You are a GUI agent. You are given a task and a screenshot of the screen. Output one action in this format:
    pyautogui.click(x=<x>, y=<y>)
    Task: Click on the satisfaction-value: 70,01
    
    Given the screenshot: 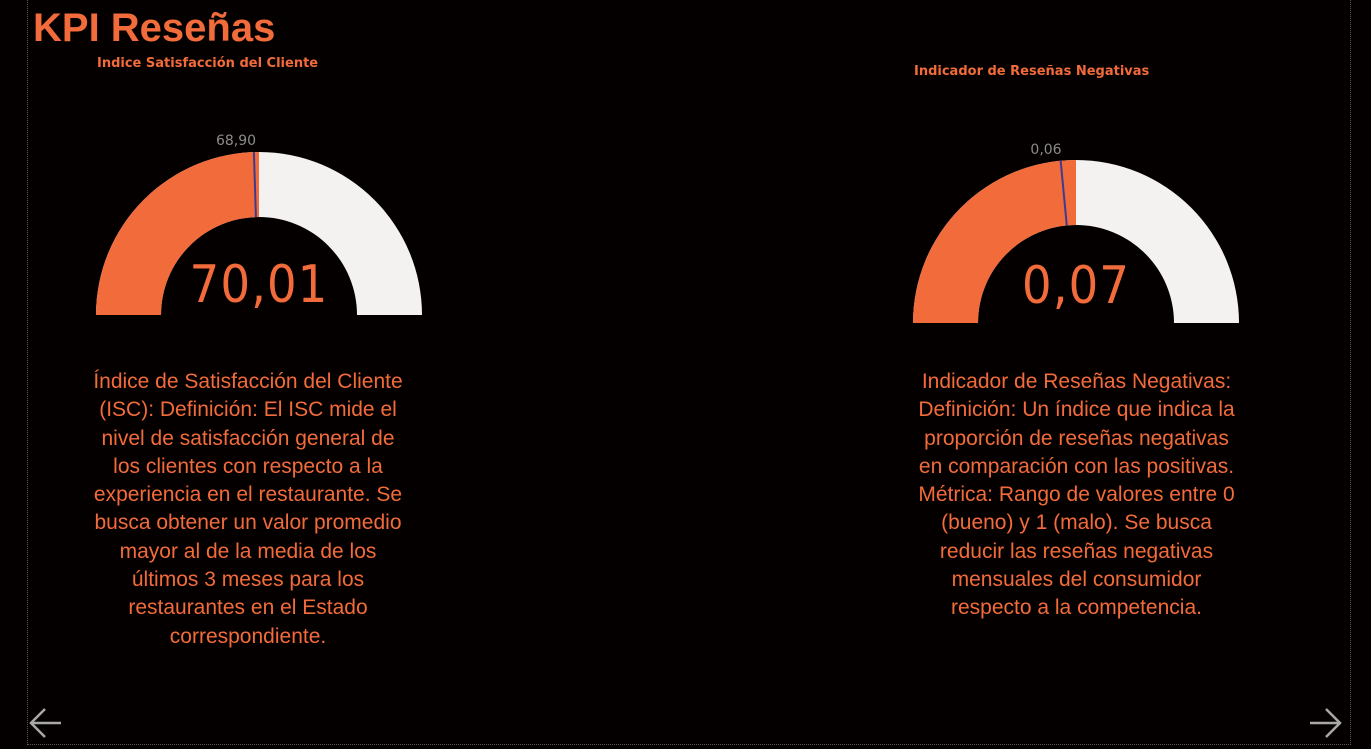 What is the action you would take?
    pyautogui.click(x=259, y=285)
    